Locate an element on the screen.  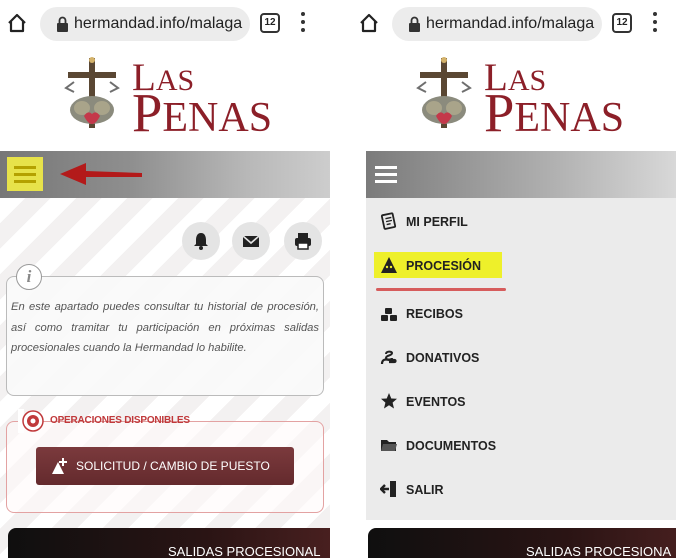
envelope-icon is located at coordinates (251, 241).